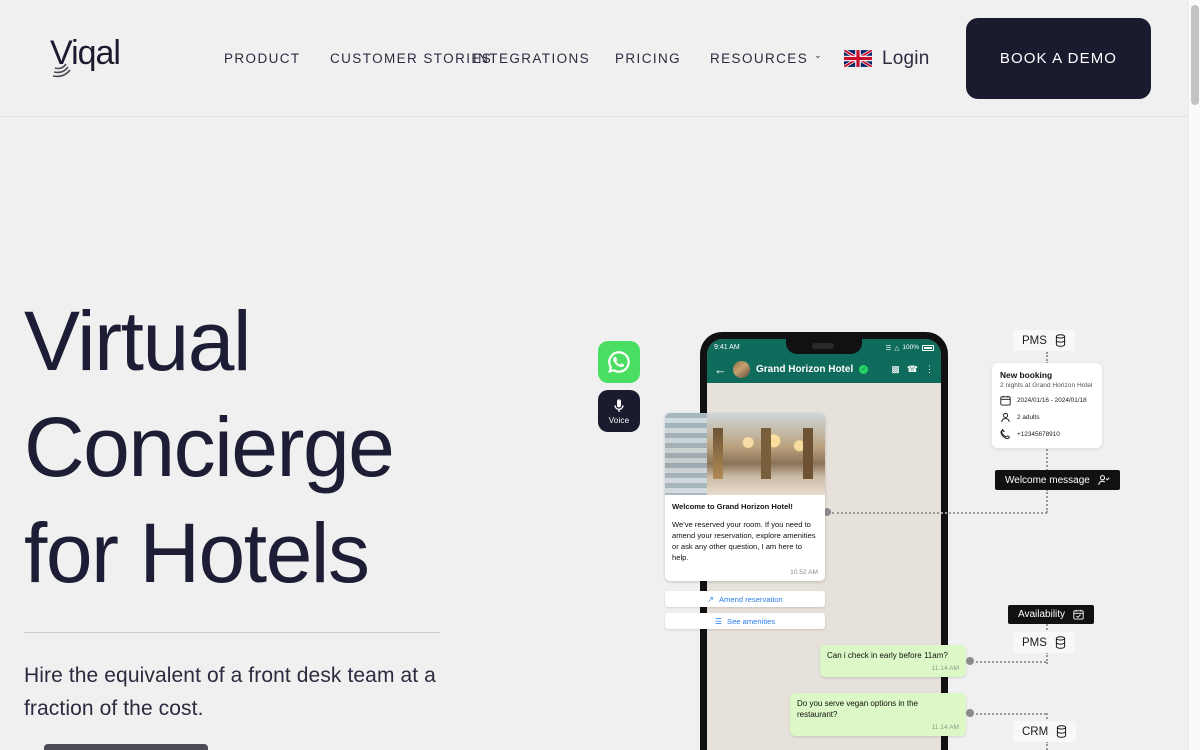  I want to click on calendar-icon, so click(1005, 400).